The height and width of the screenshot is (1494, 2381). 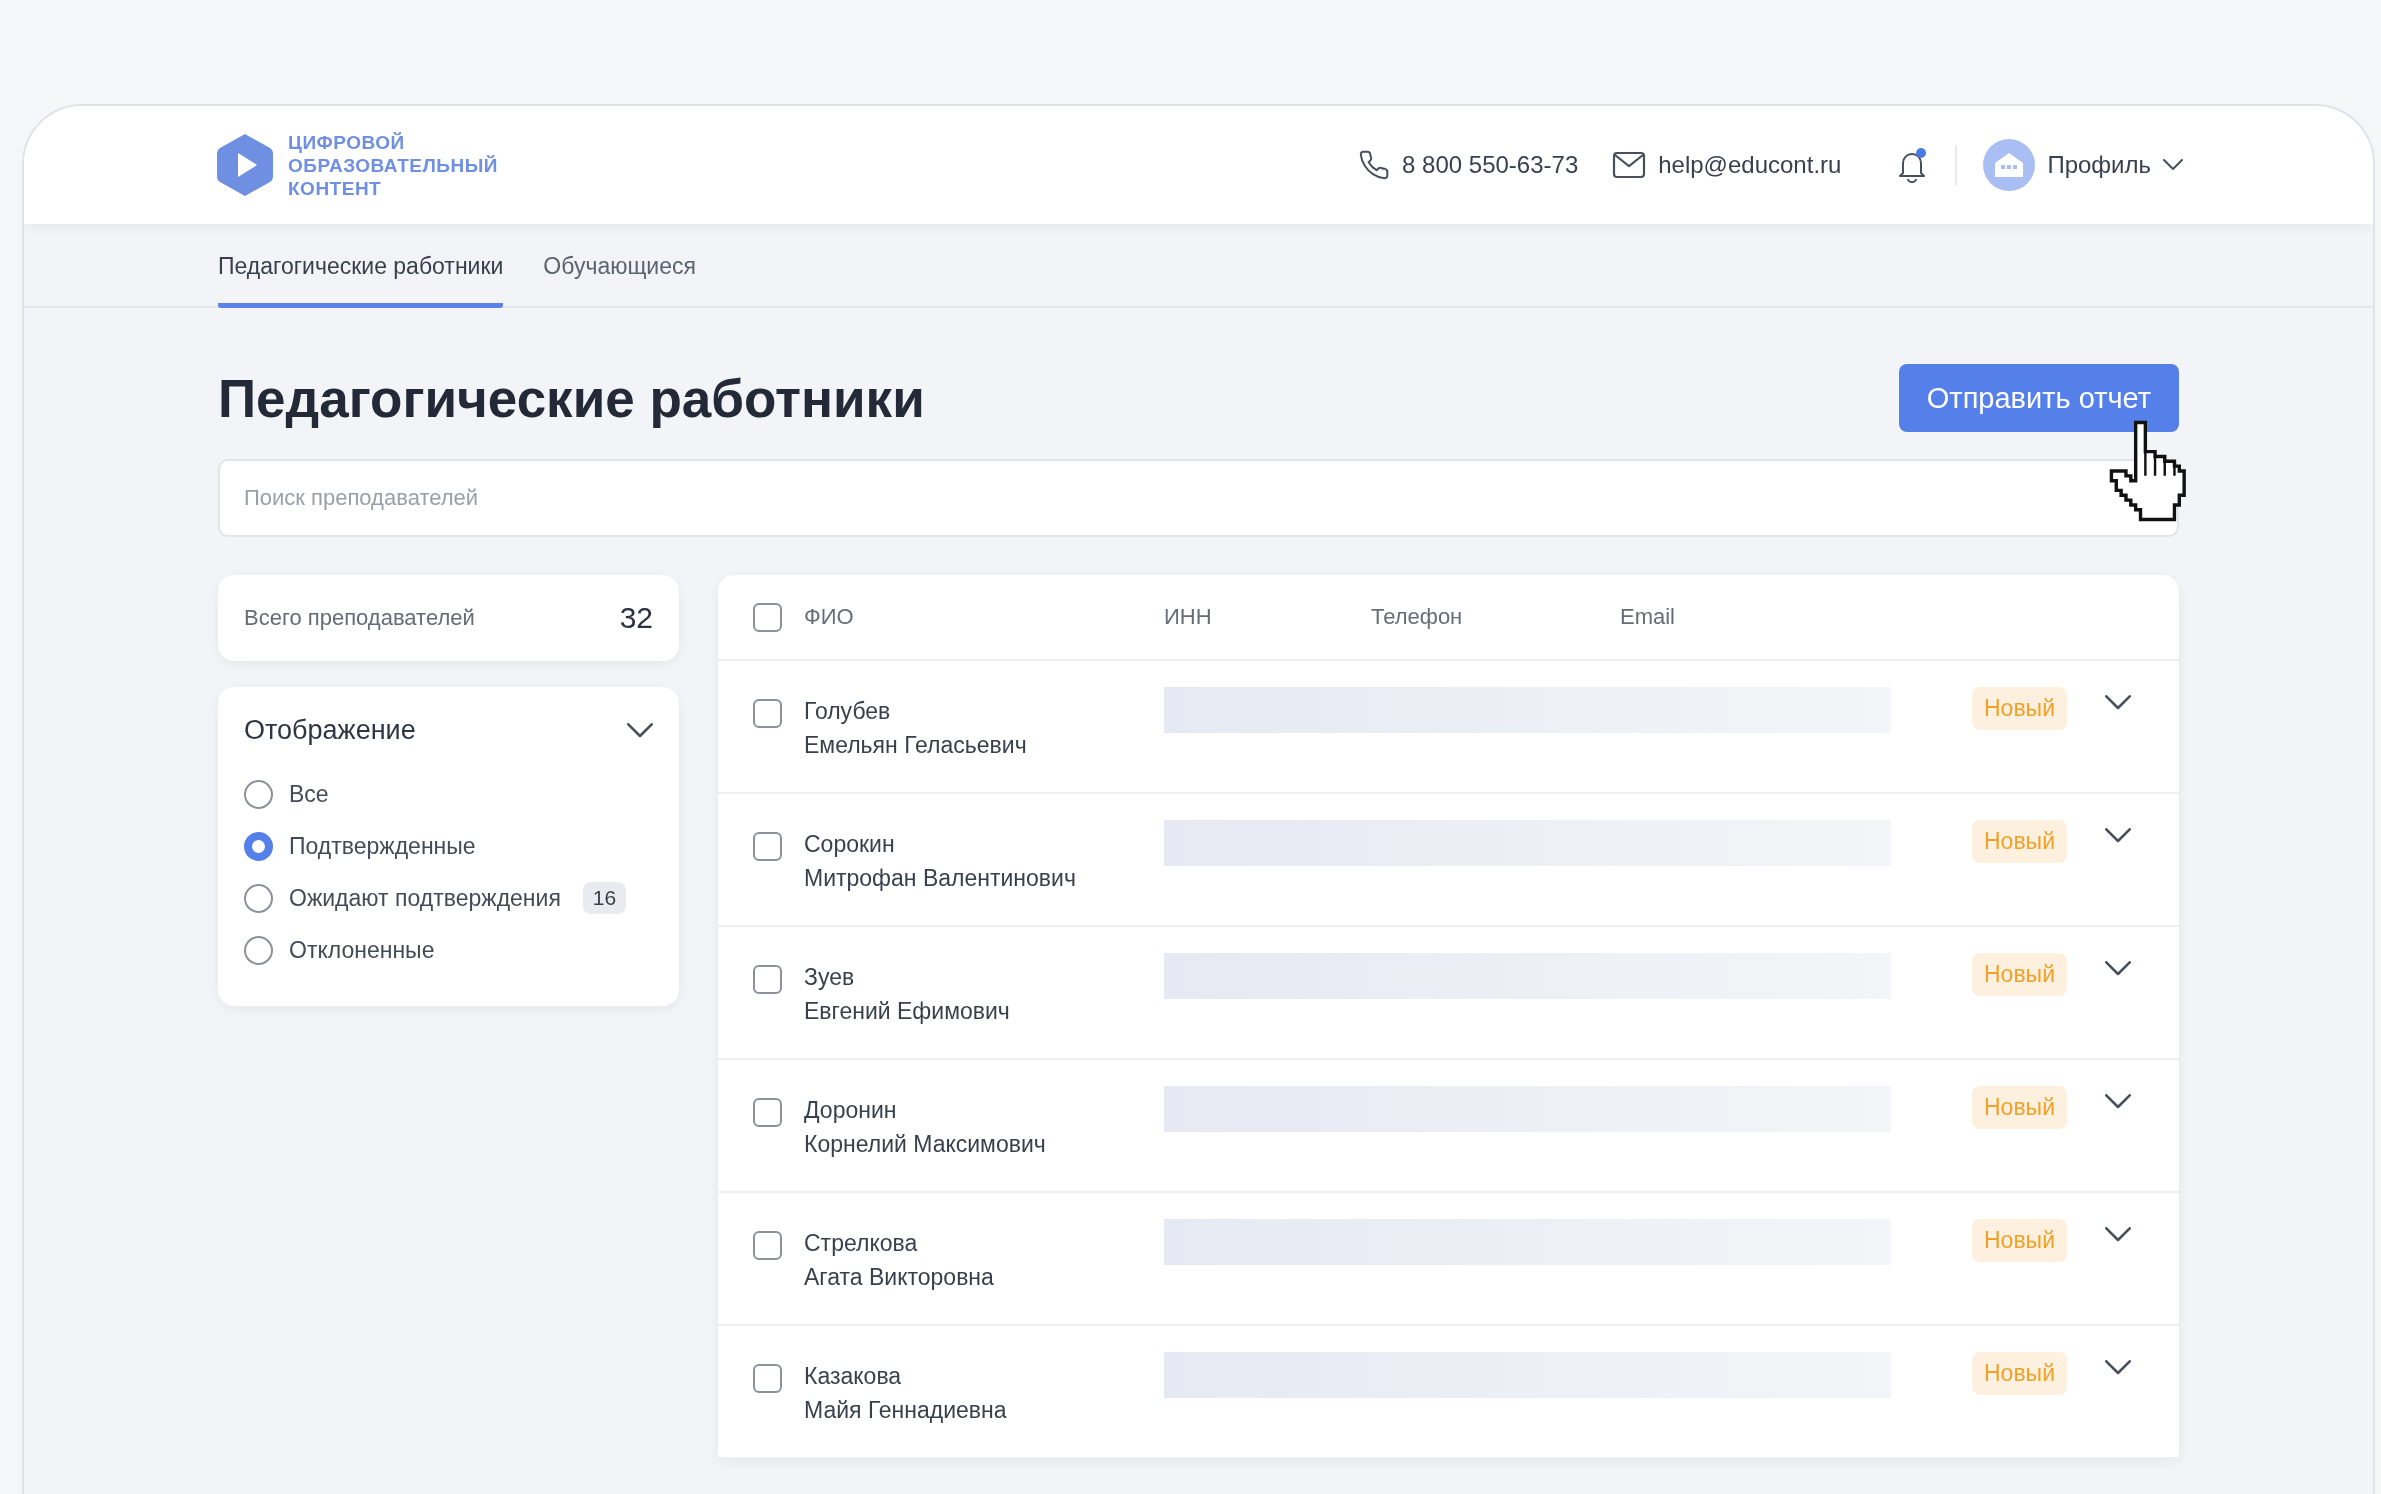 I want to click on given-names: Корнелий Максимович, so click(x=925, y=1144).